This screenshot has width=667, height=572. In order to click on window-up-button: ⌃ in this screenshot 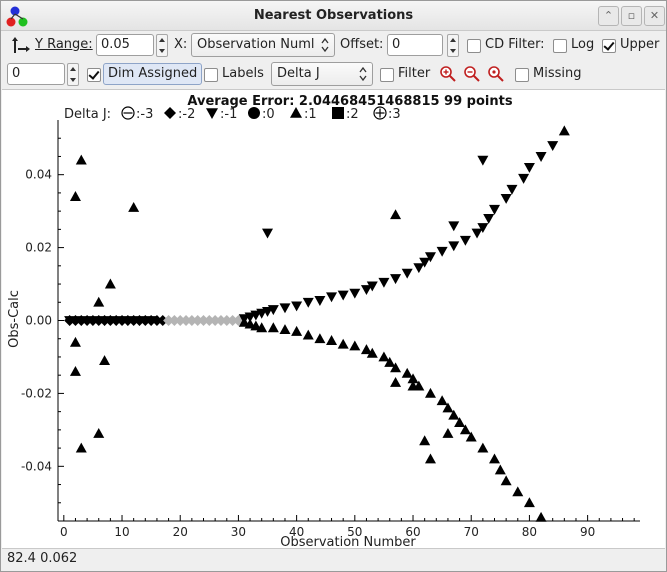, I will do `click(608, 16)`.